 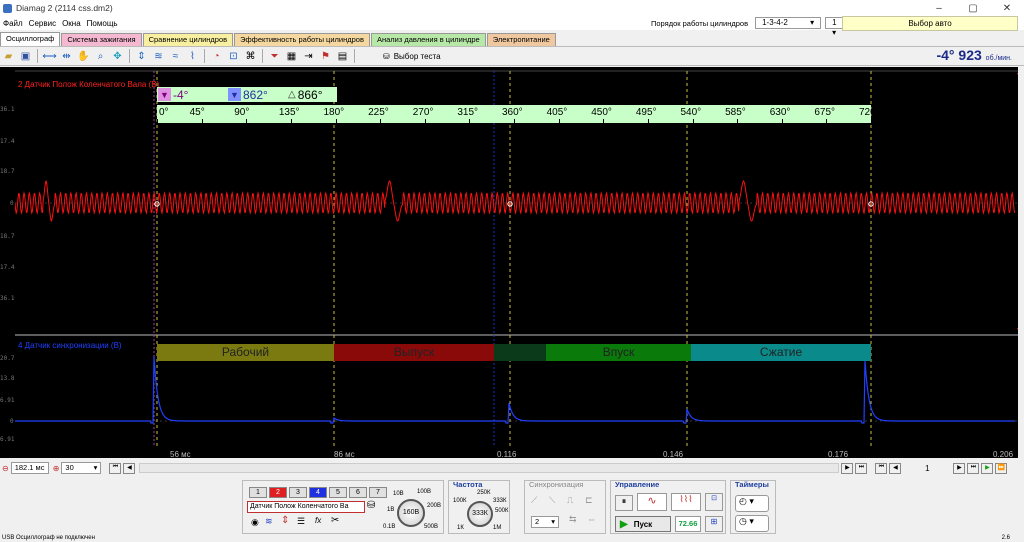 I want to click on separator, so click(x=129, y=56).